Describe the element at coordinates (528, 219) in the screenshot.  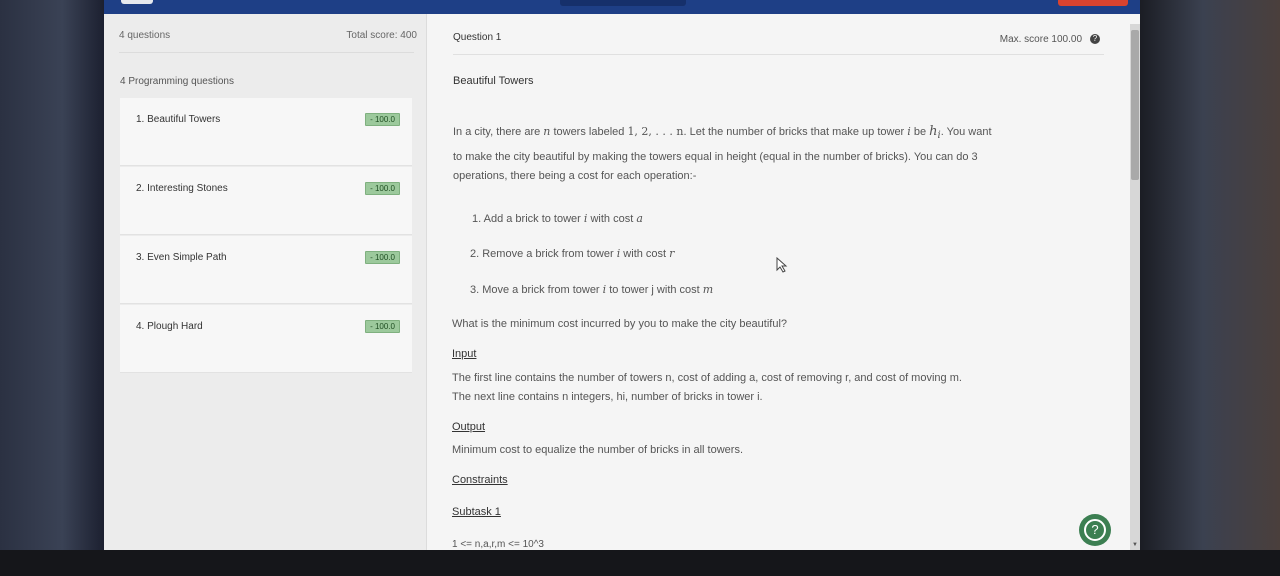
I see `text: 1. Add a brick to tower` at that location.